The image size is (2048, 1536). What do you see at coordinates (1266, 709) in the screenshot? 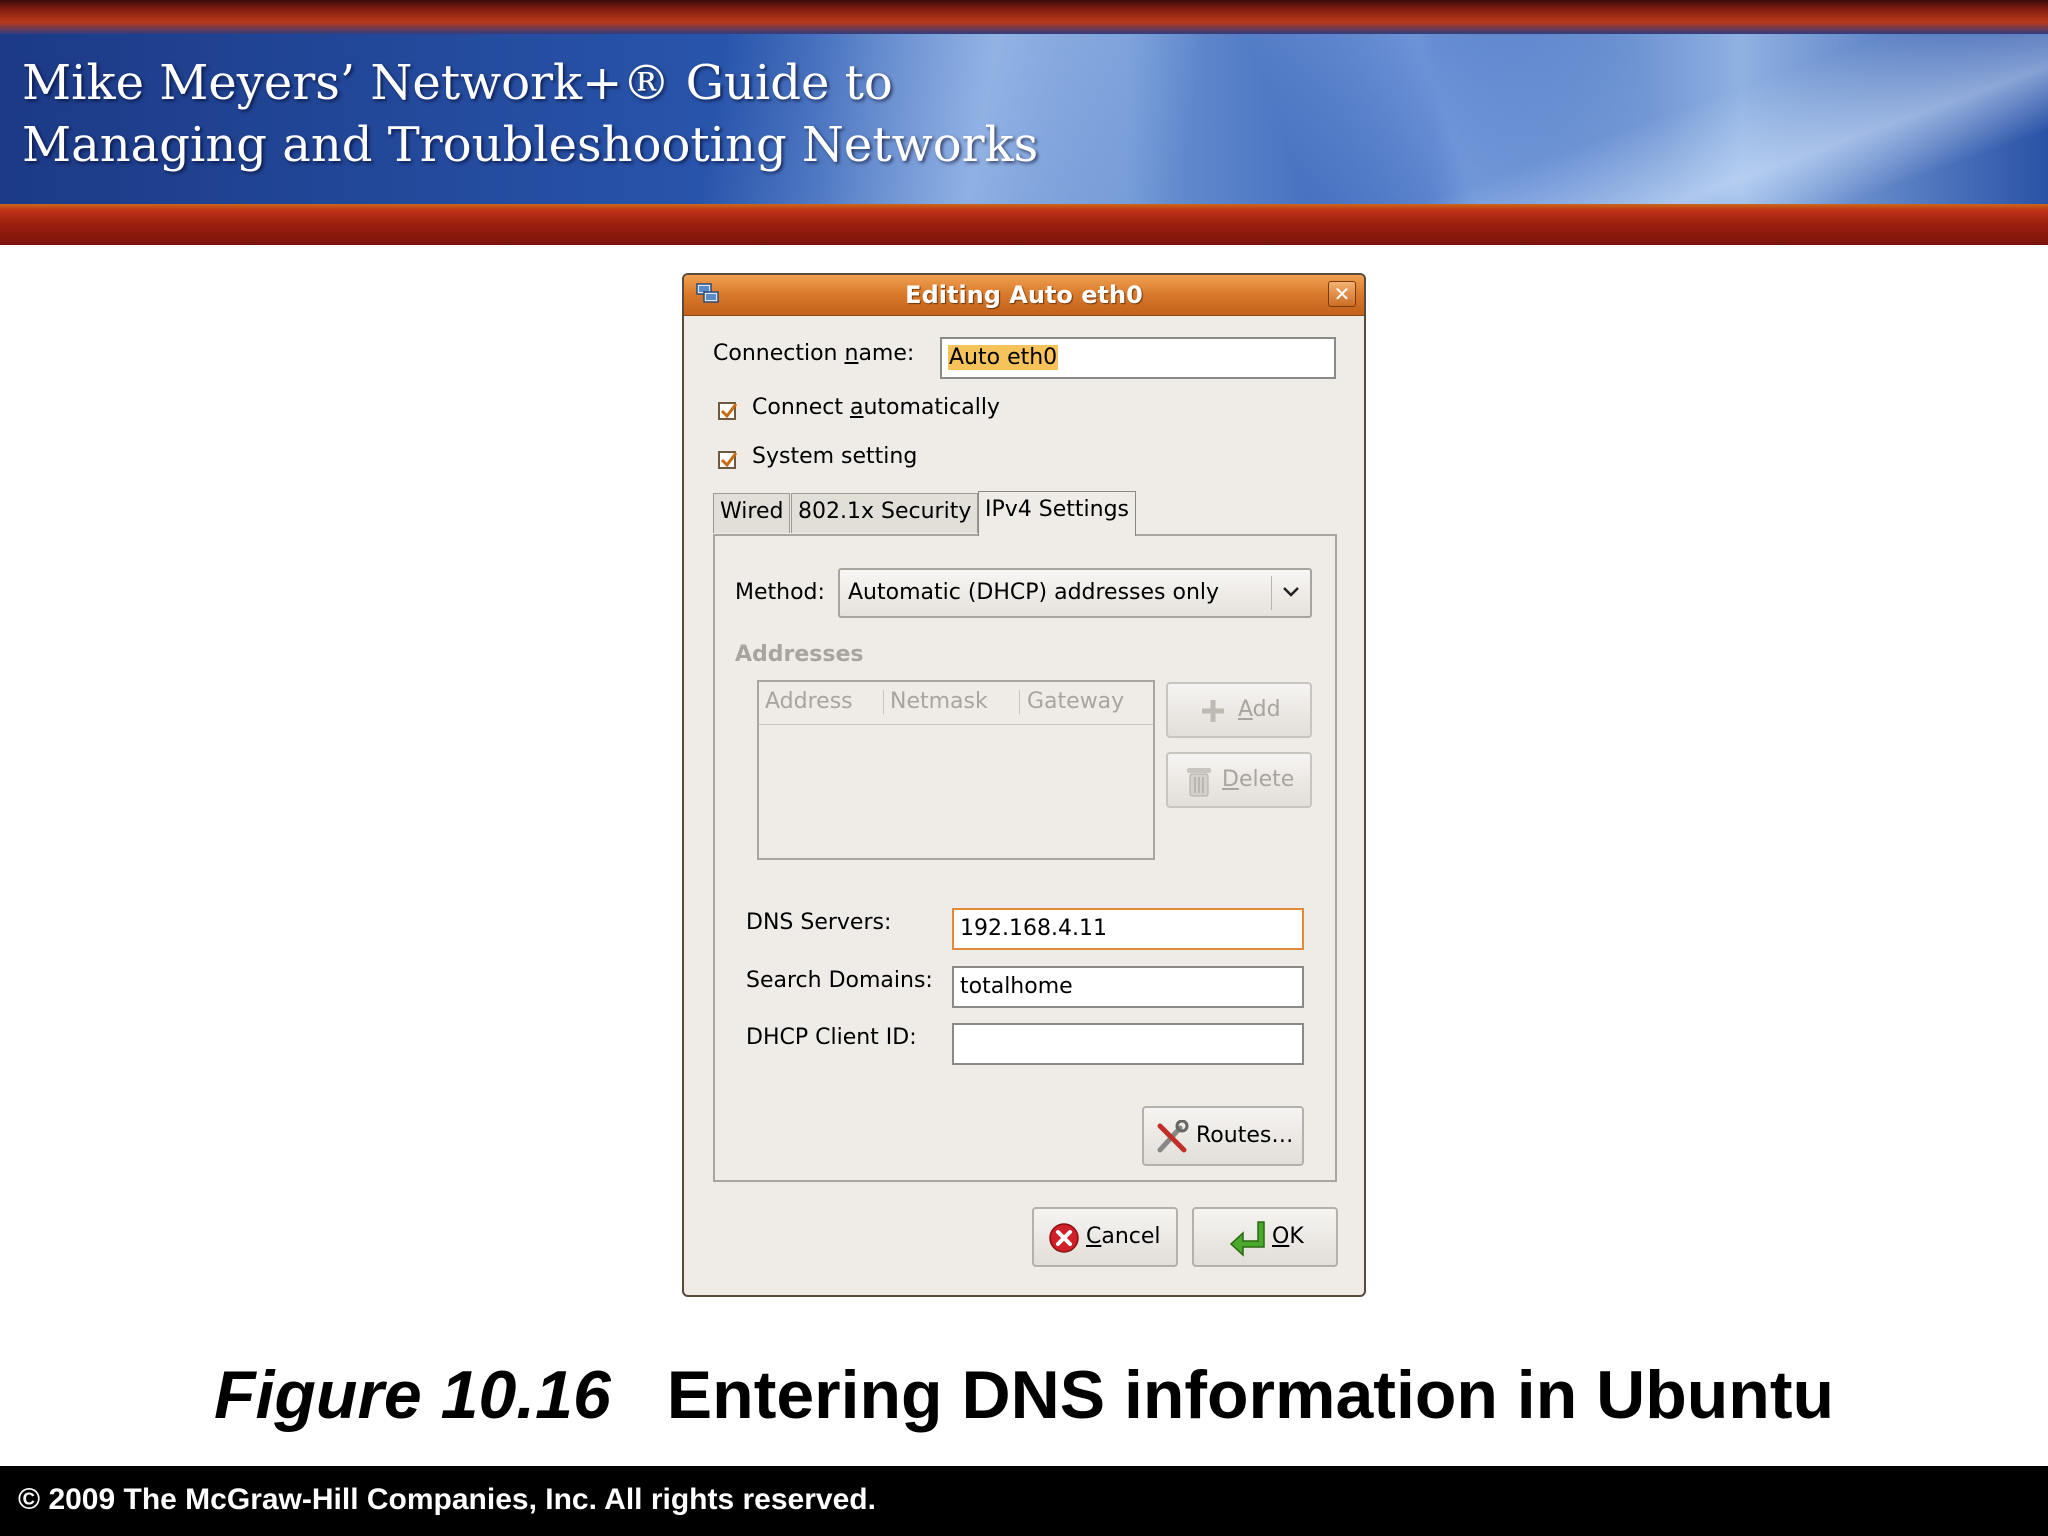
I see `label-part: dd` at bounding box center [1266, 709].